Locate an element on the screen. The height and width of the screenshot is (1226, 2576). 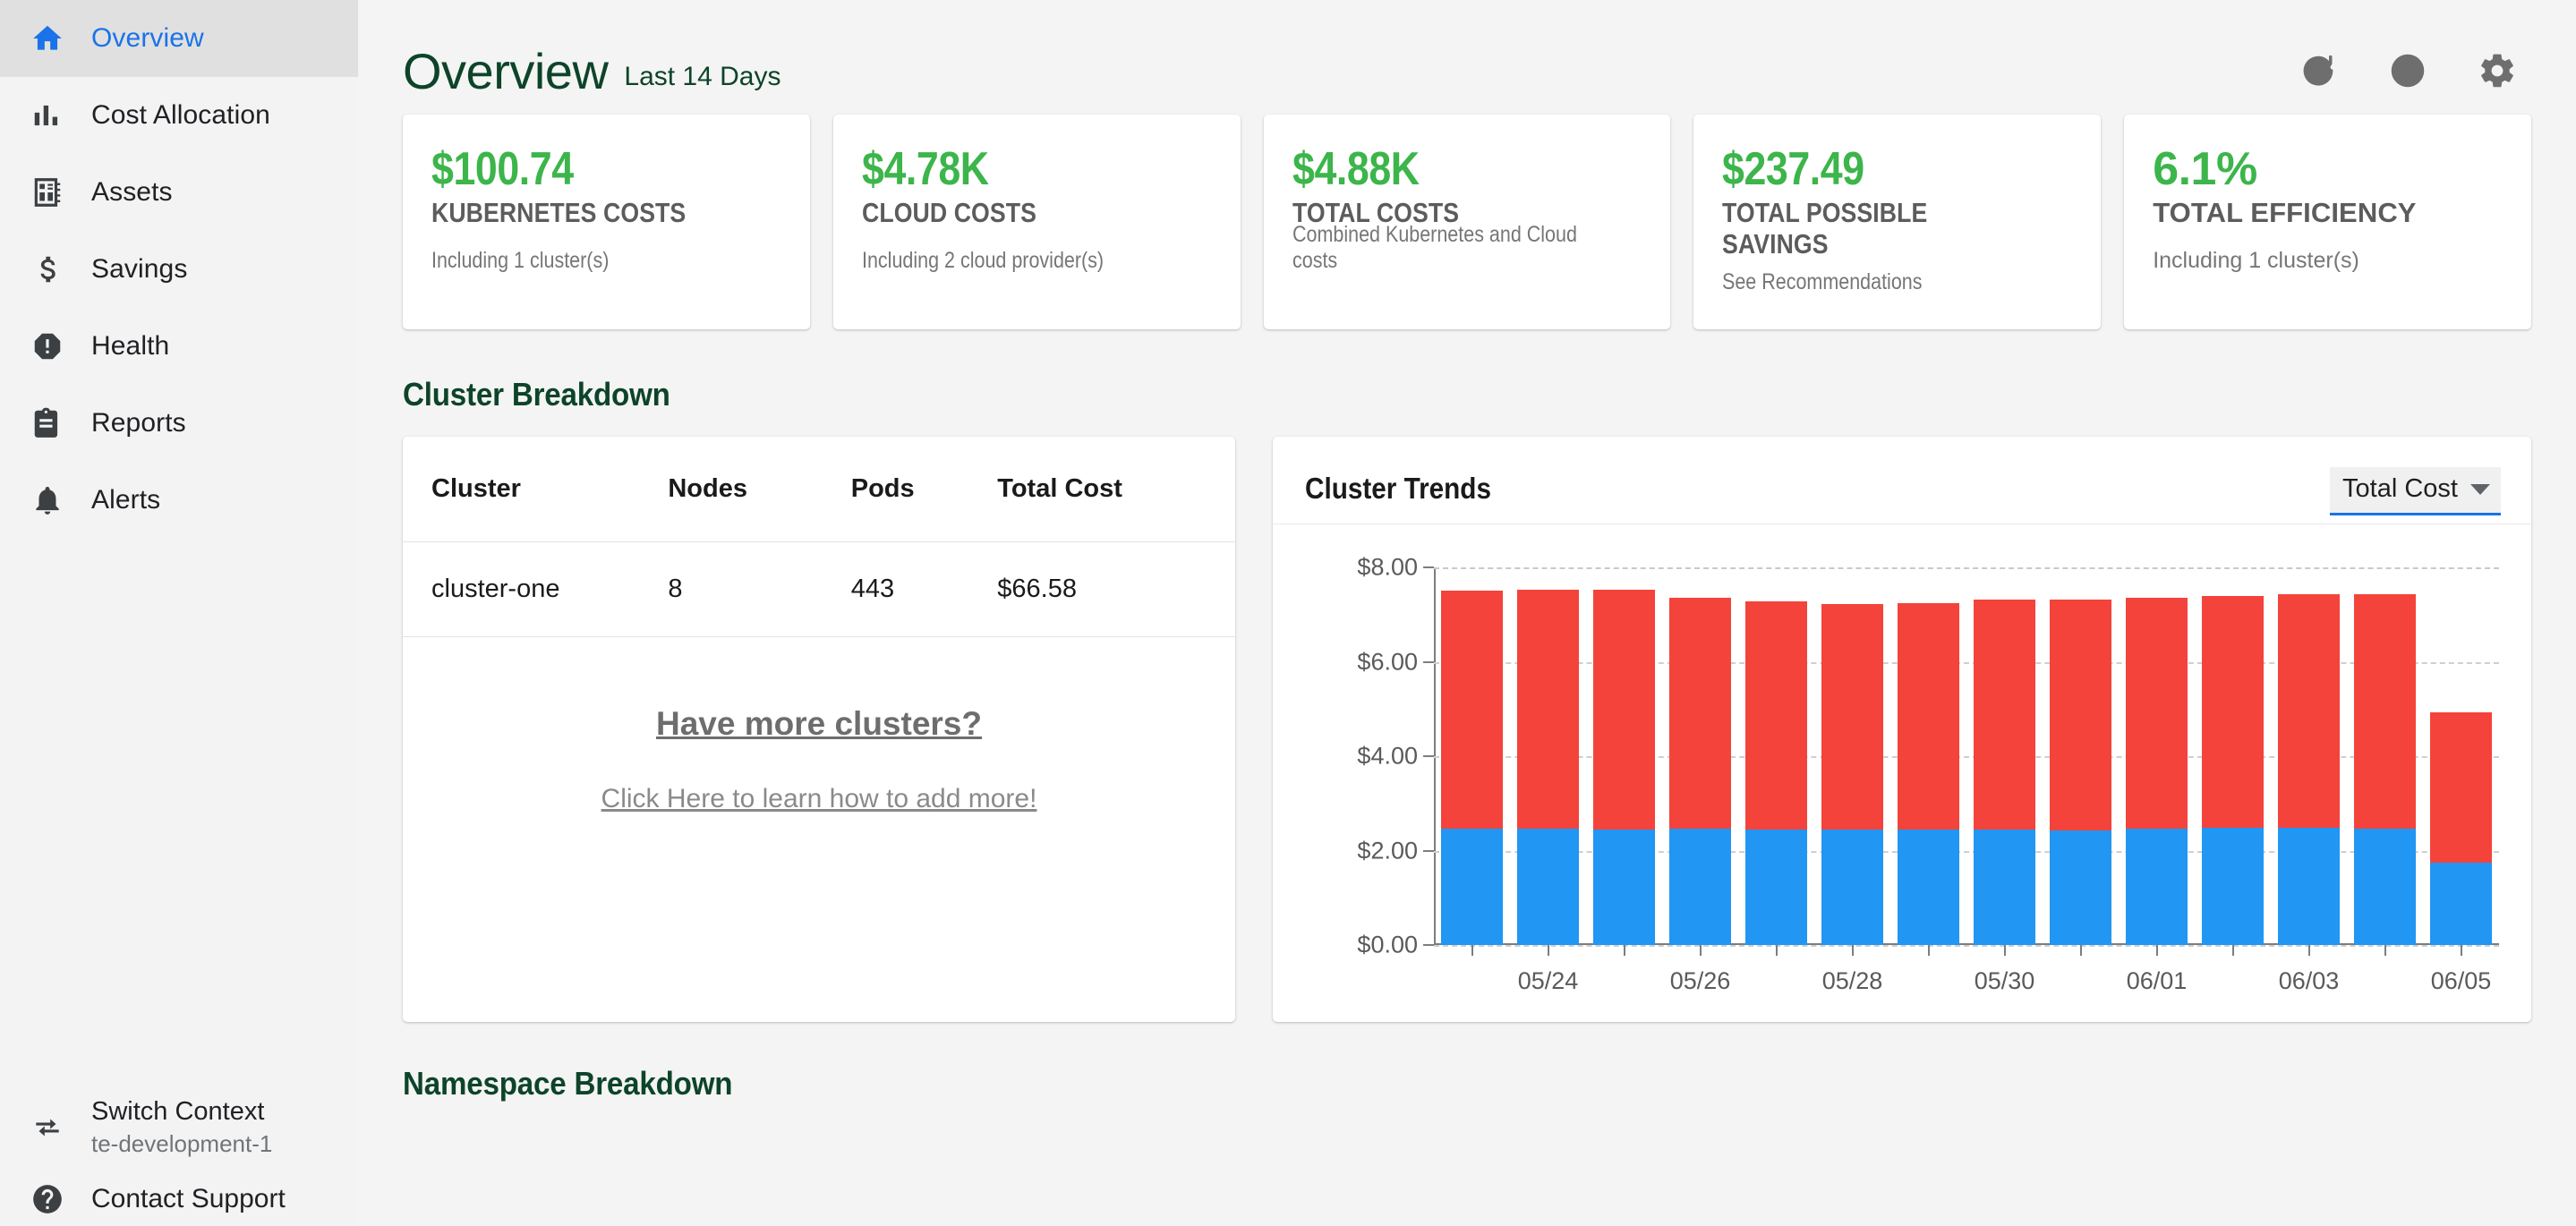
sidebar-item-assets: Assets is located at coordinates (179, 192).